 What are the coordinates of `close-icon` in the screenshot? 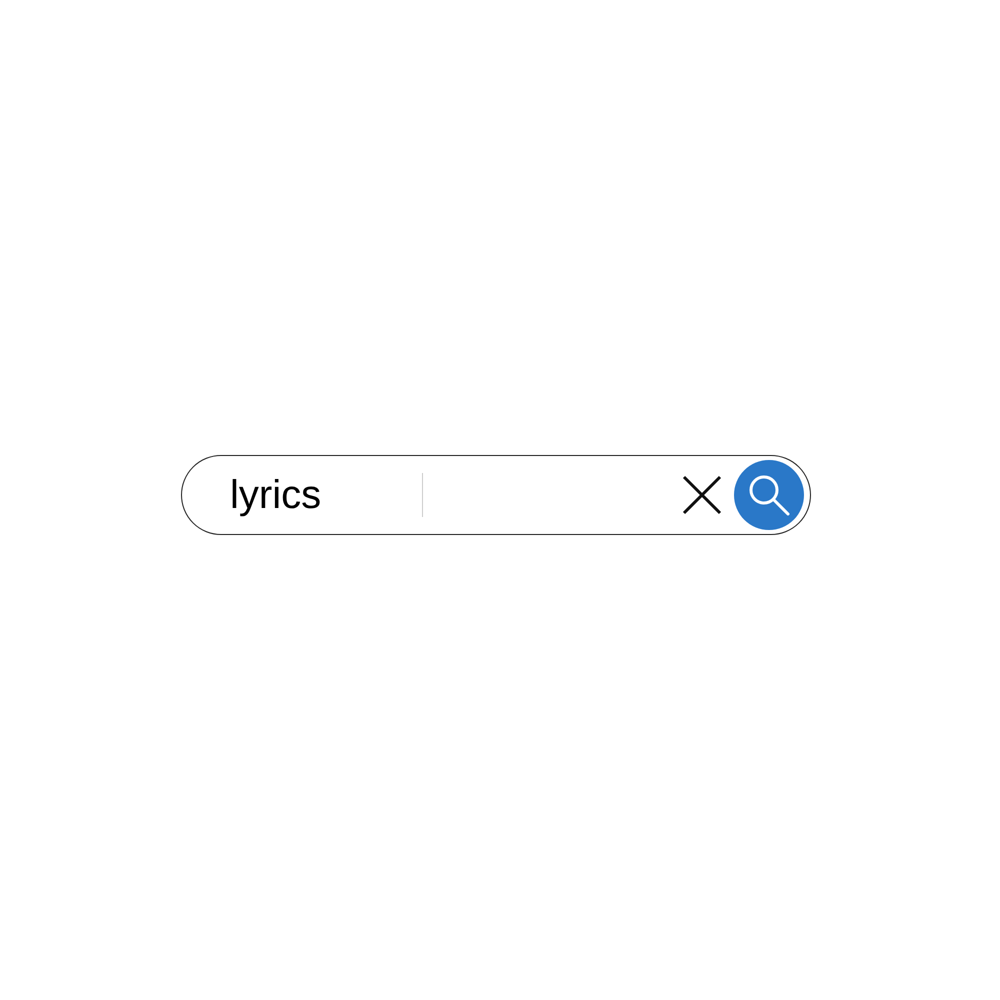 It's located at (702, 495).